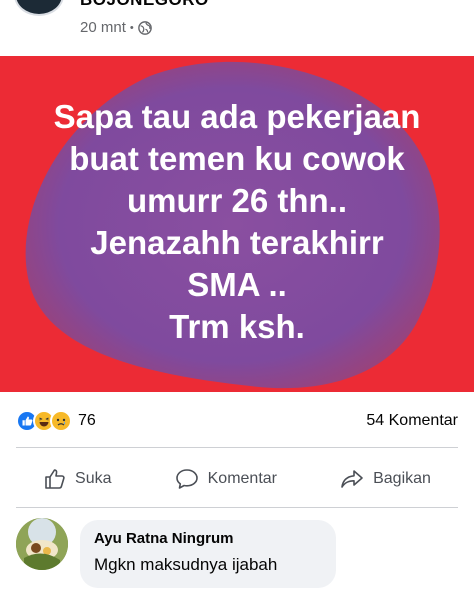 This screenshot has height=592, width=474. Describe the element at coordinates (237, 242) in the screenshot. I see `post-line: Jenazahh terakhirr` at that location.